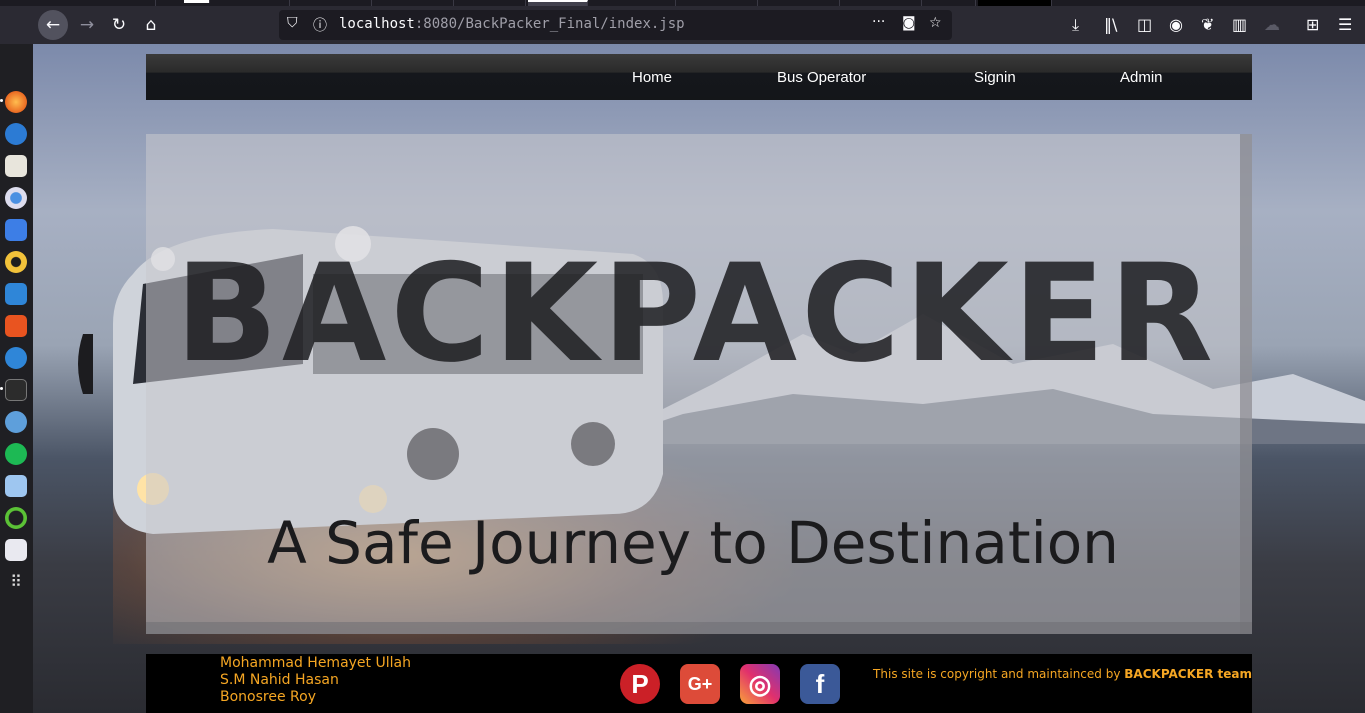 This screenshot has width=1365, height=713. I want to click on google-plus-icon: G+, so click(700, 684).